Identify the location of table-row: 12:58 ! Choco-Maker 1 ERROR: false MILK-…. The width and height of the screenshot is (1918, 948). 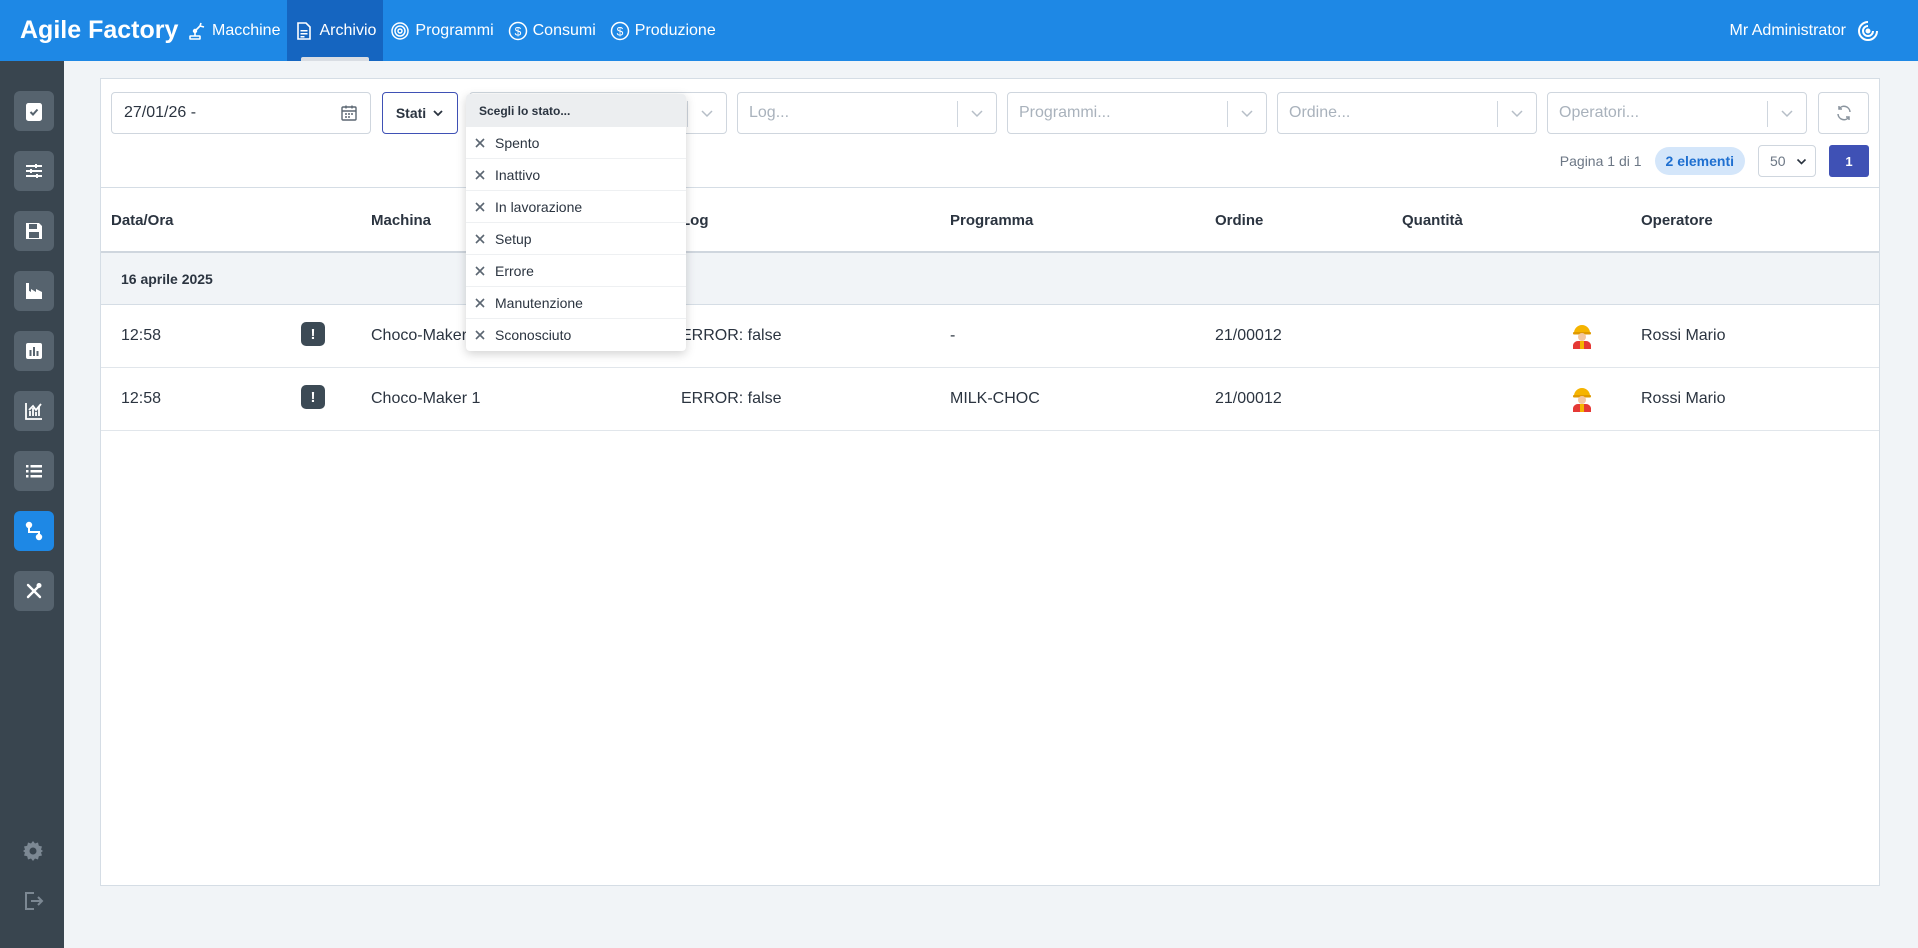
(990, 399).